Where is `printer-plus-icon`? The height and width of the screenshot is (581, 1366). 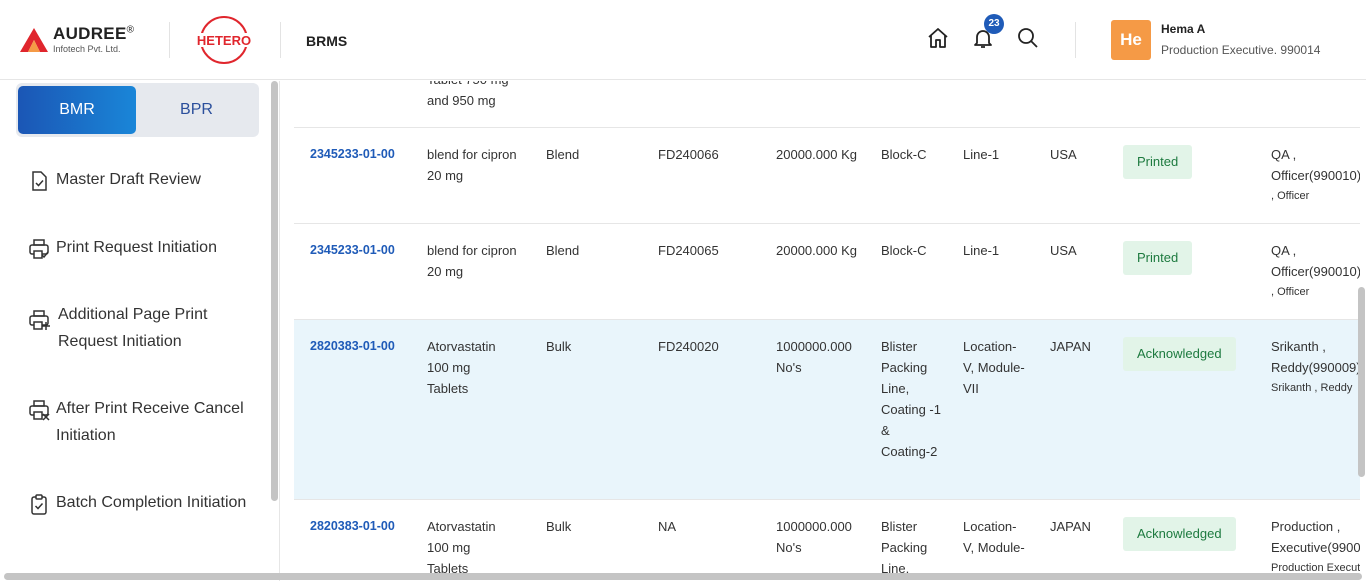
printer-plus-icon is located at coordinates (39, 320).